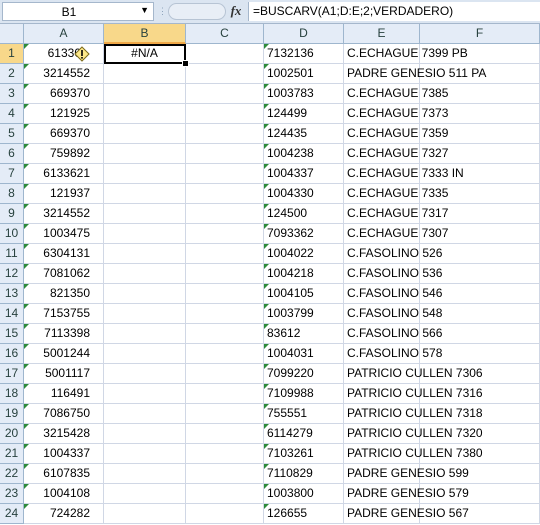  What do you see at coordinates (64, 474) in the screenshot?
I see `cell-a: 6107835` at bounding box center [64, 474].